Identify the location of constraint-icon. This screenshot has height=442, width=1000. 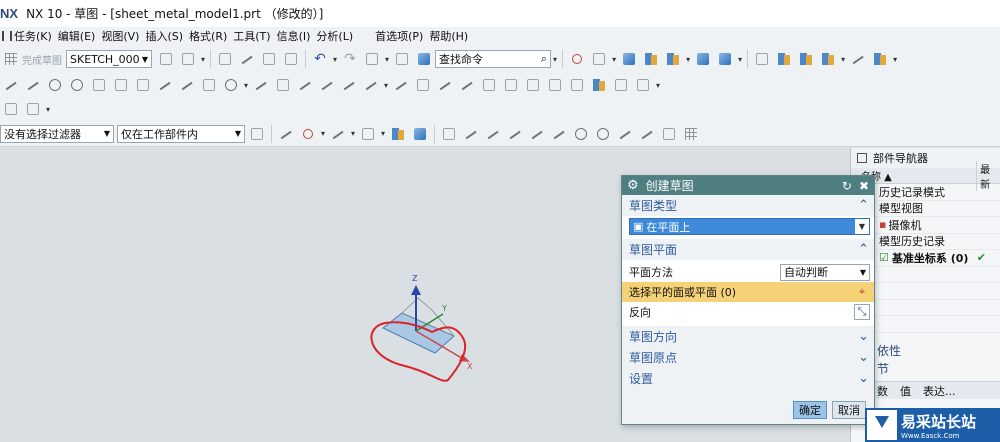
(489, 85).